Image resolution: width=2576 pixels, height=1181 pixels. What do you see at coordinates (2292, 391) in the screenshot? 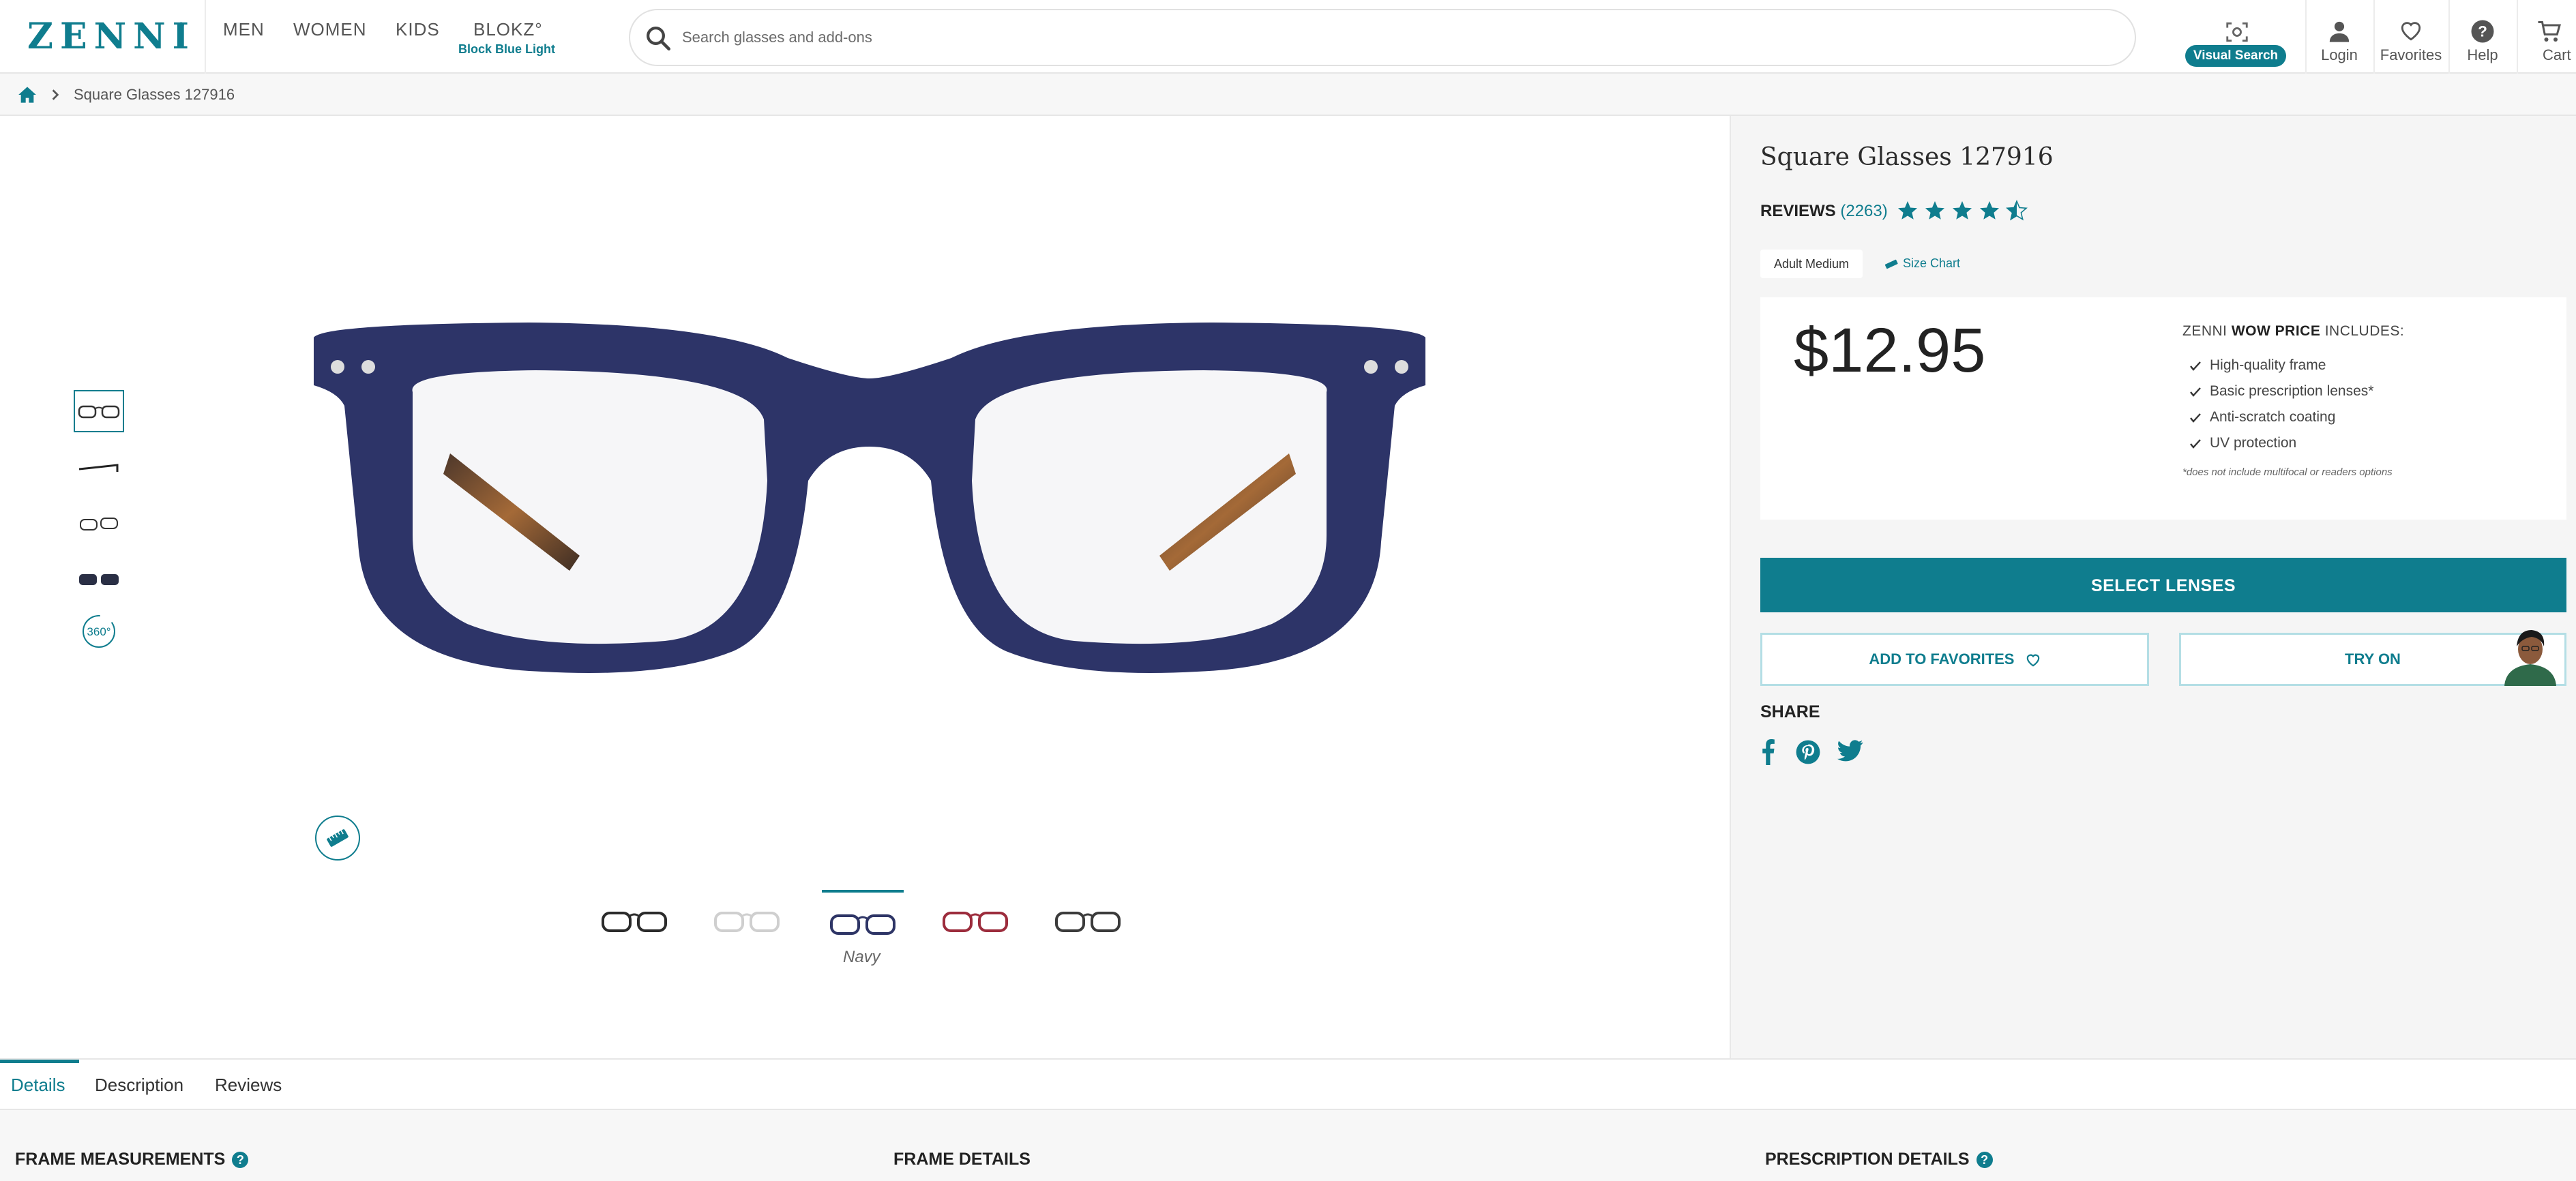
I see `includes-item: Basic prescription lenses*` at bounding box center [2292, 391].